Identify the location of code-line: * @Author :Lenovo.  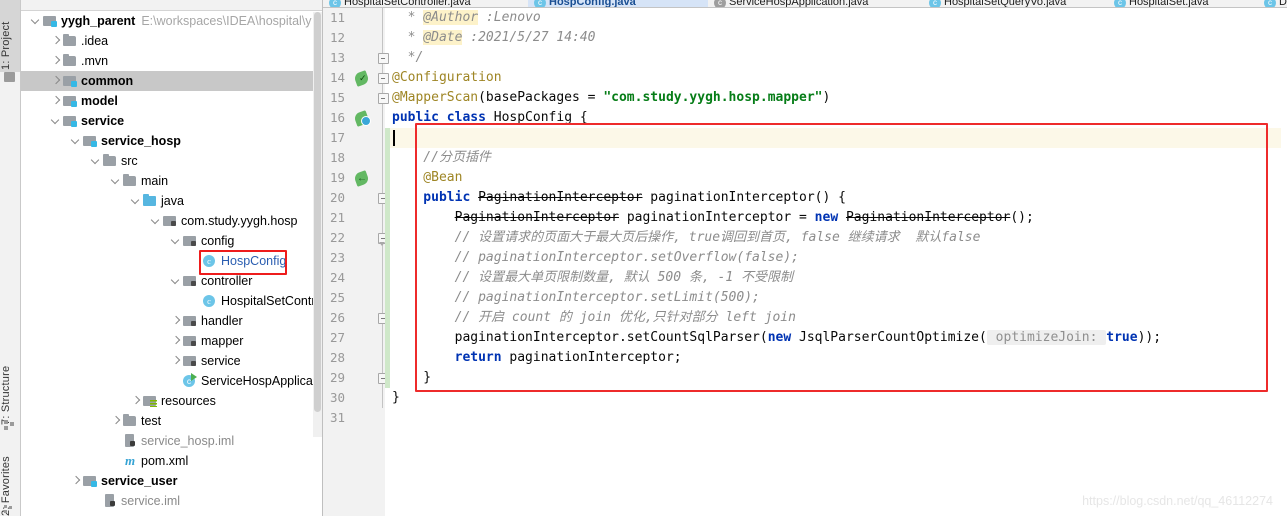
(836, 18).